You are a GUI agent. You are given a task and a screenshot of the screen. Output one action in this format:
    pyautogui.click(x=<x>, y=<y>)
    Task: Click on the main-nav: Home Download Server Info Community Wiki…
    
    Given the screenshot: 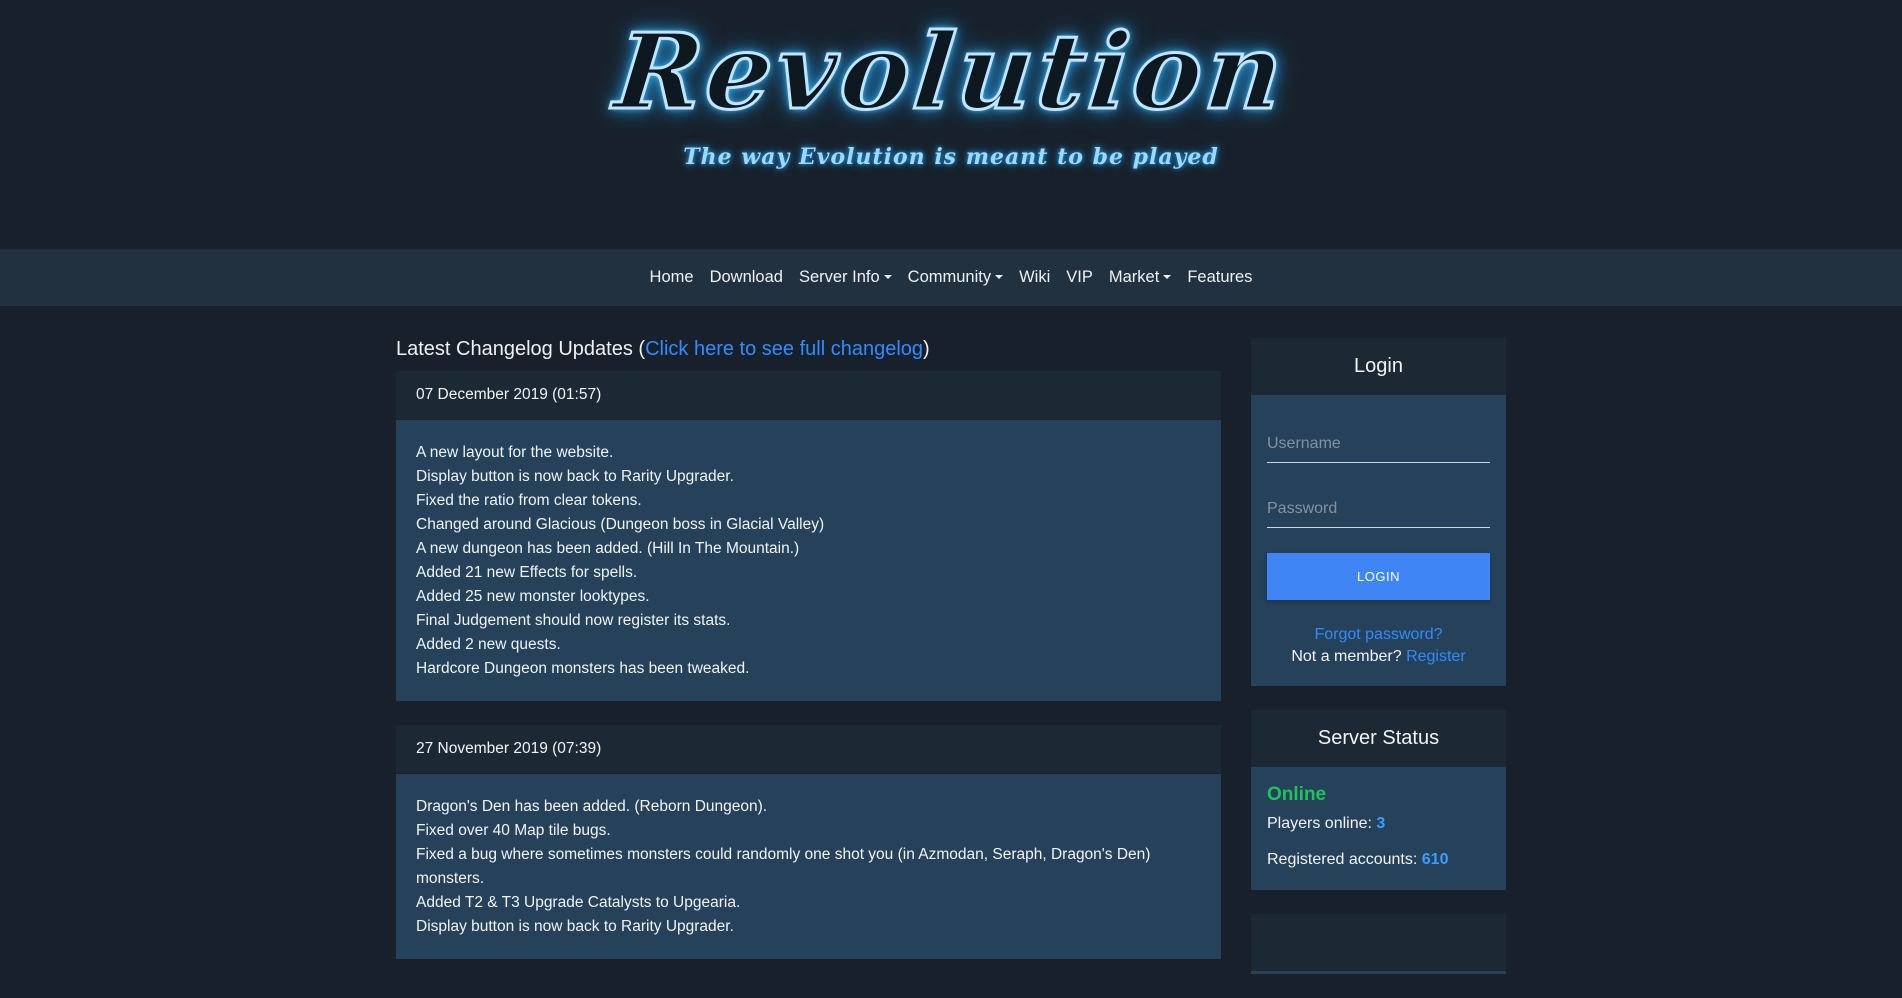 What is the action you would take?
    pyautogui.click(x=951, y=277)
    